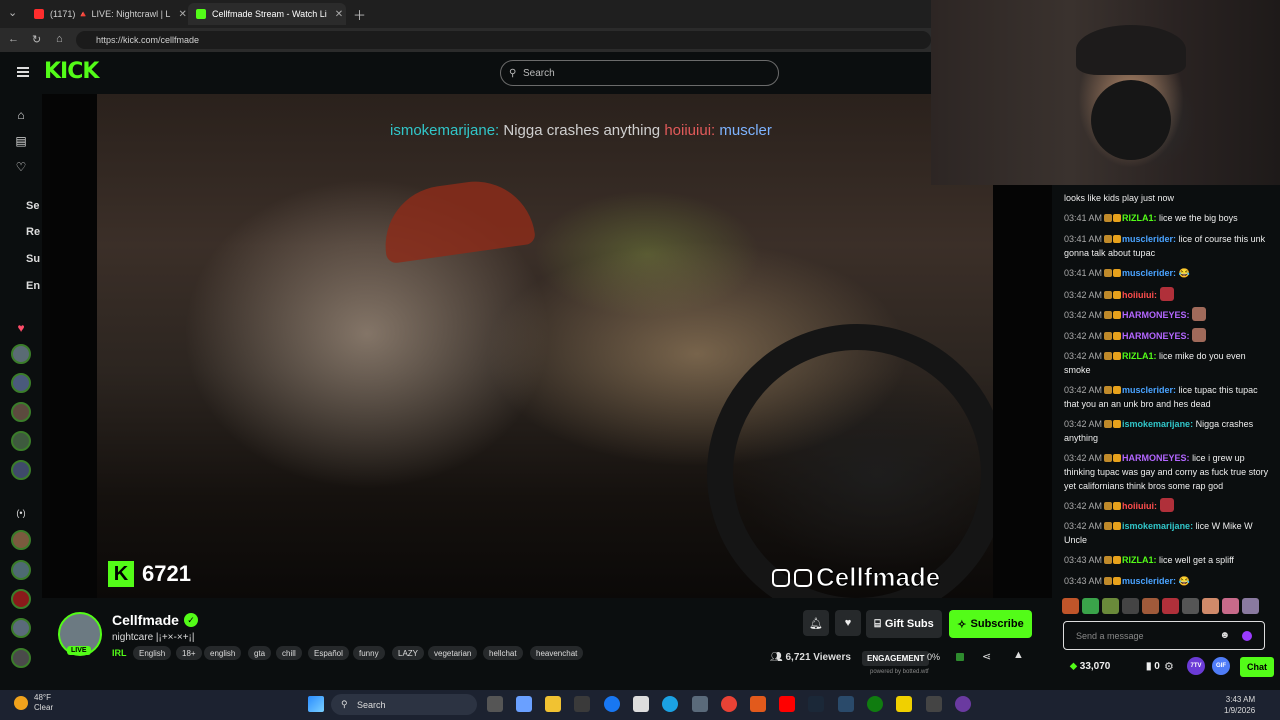  What do you see at coordinates (729, 704) in the screenshot?
I see `chrome-icon` at bounding box center [729, 704].